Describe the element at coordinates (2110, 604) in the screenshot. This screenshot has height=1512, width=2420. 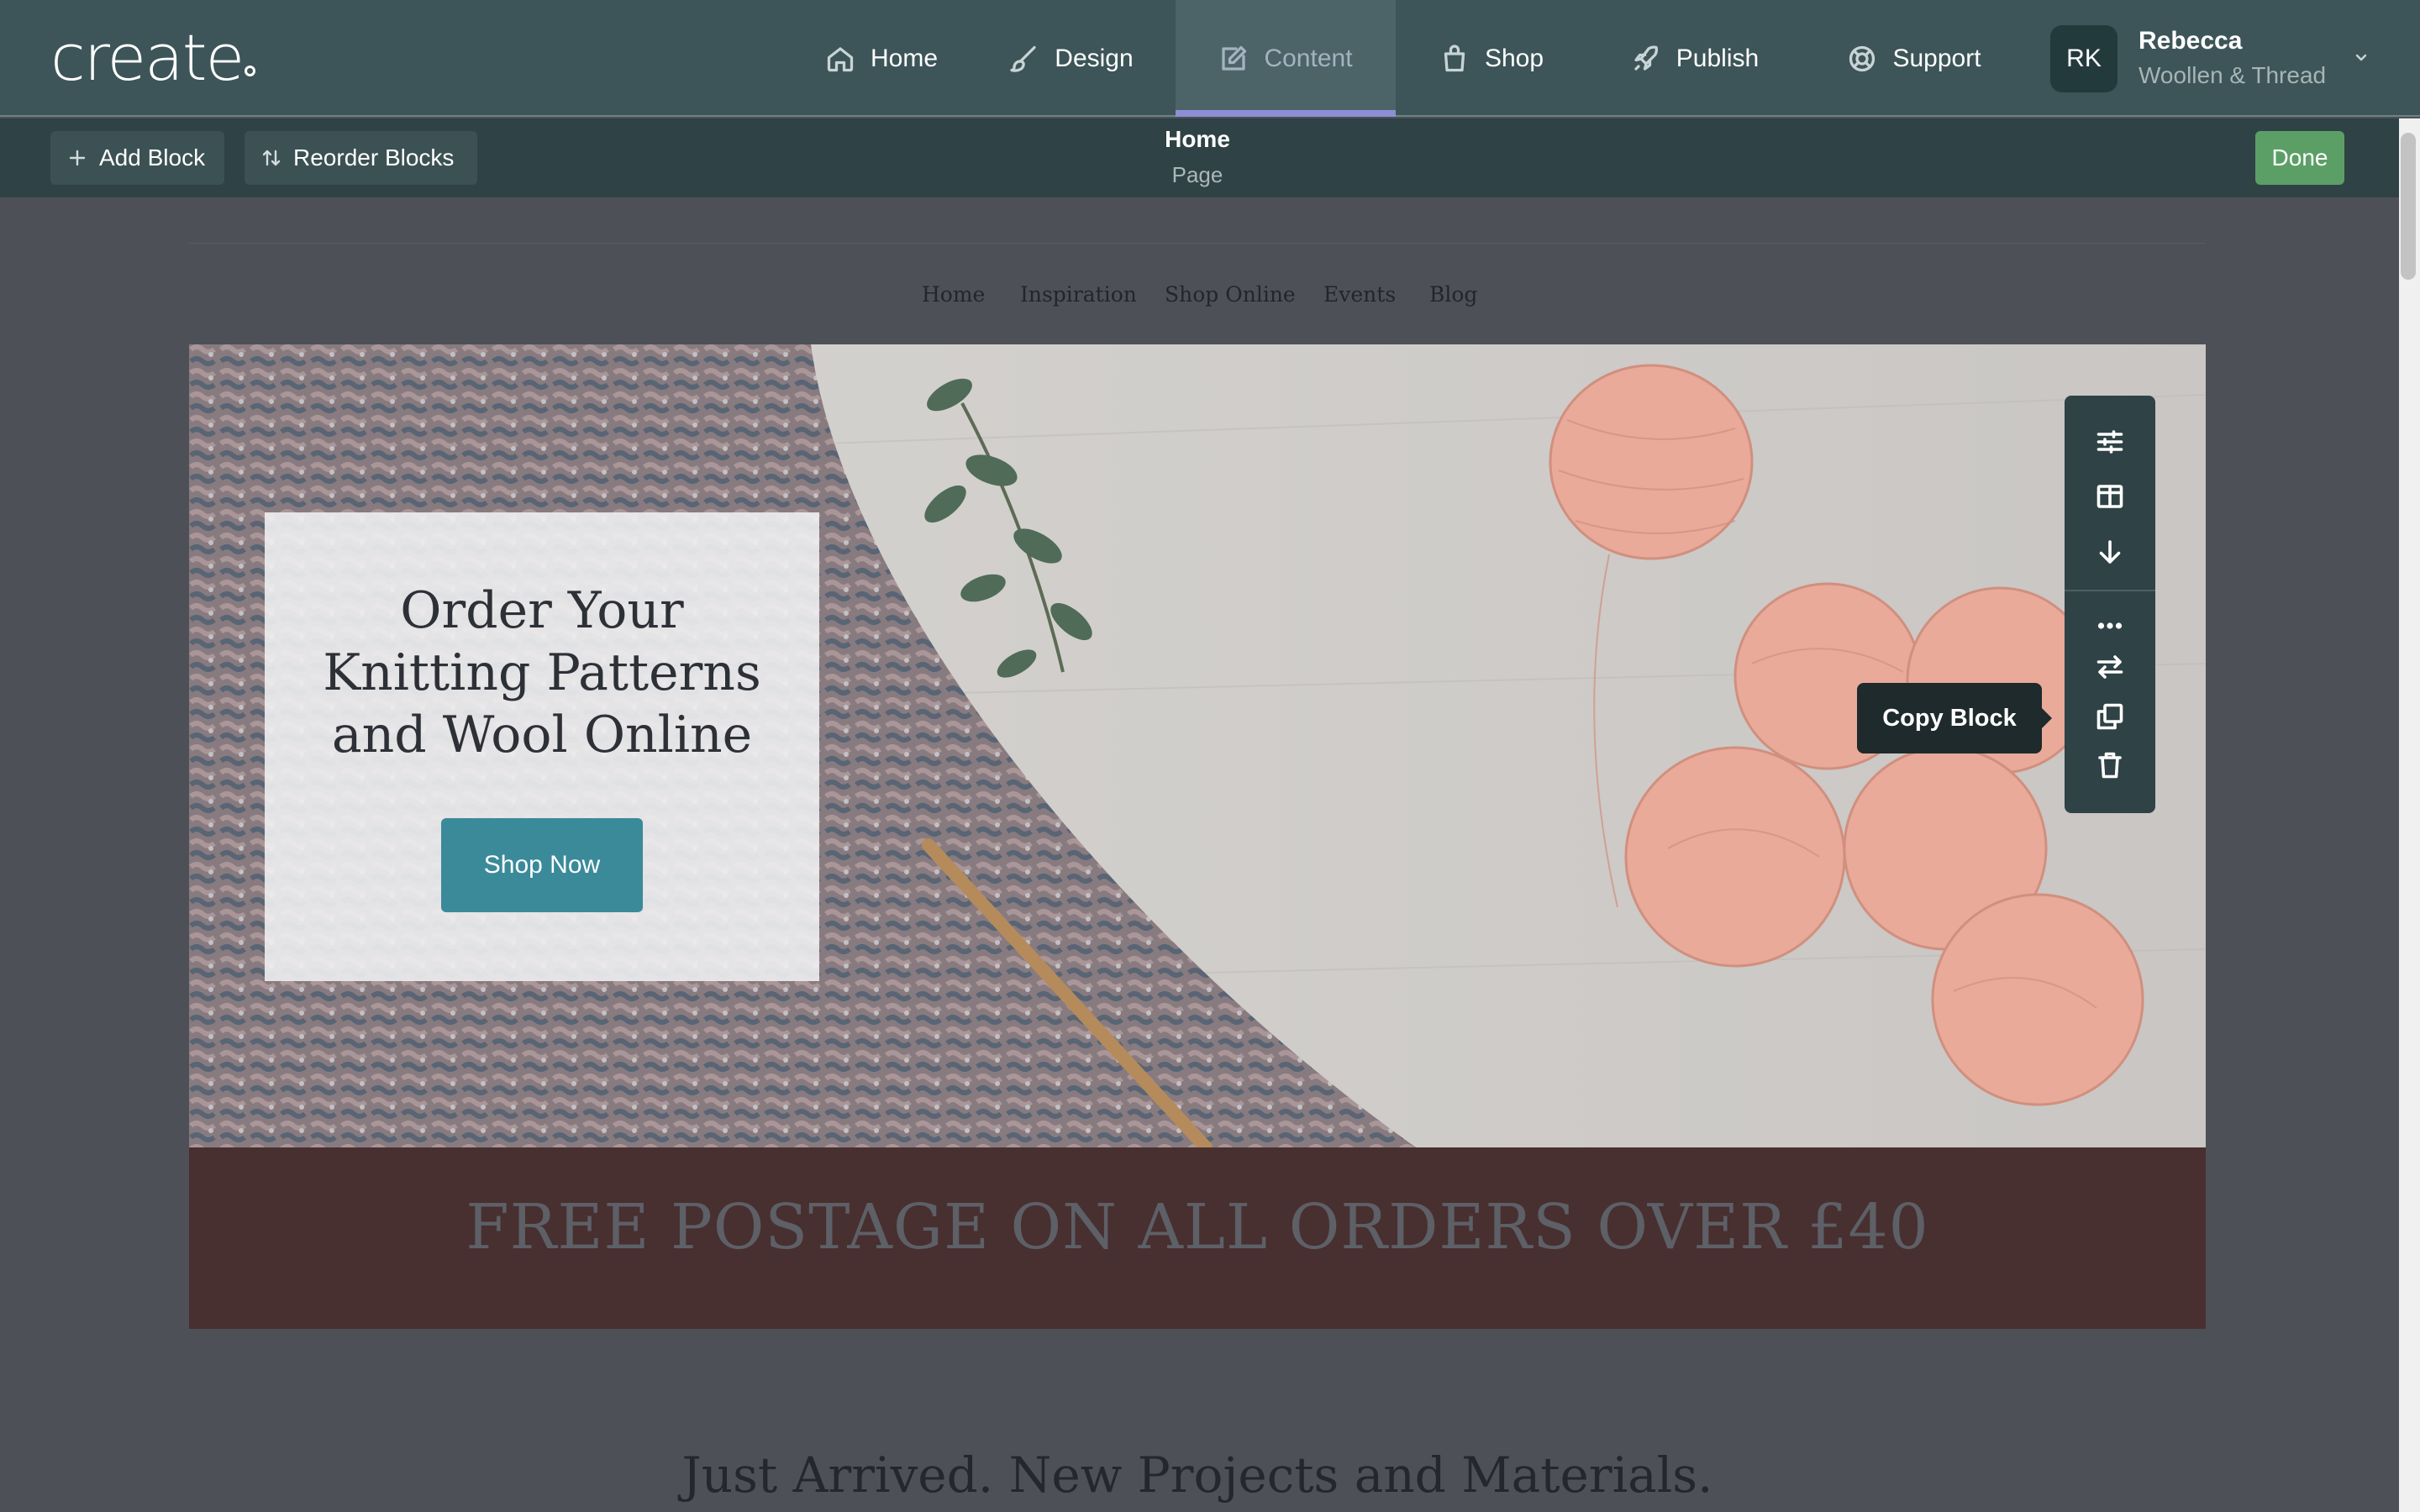
I see `block-toolbar` at that location.